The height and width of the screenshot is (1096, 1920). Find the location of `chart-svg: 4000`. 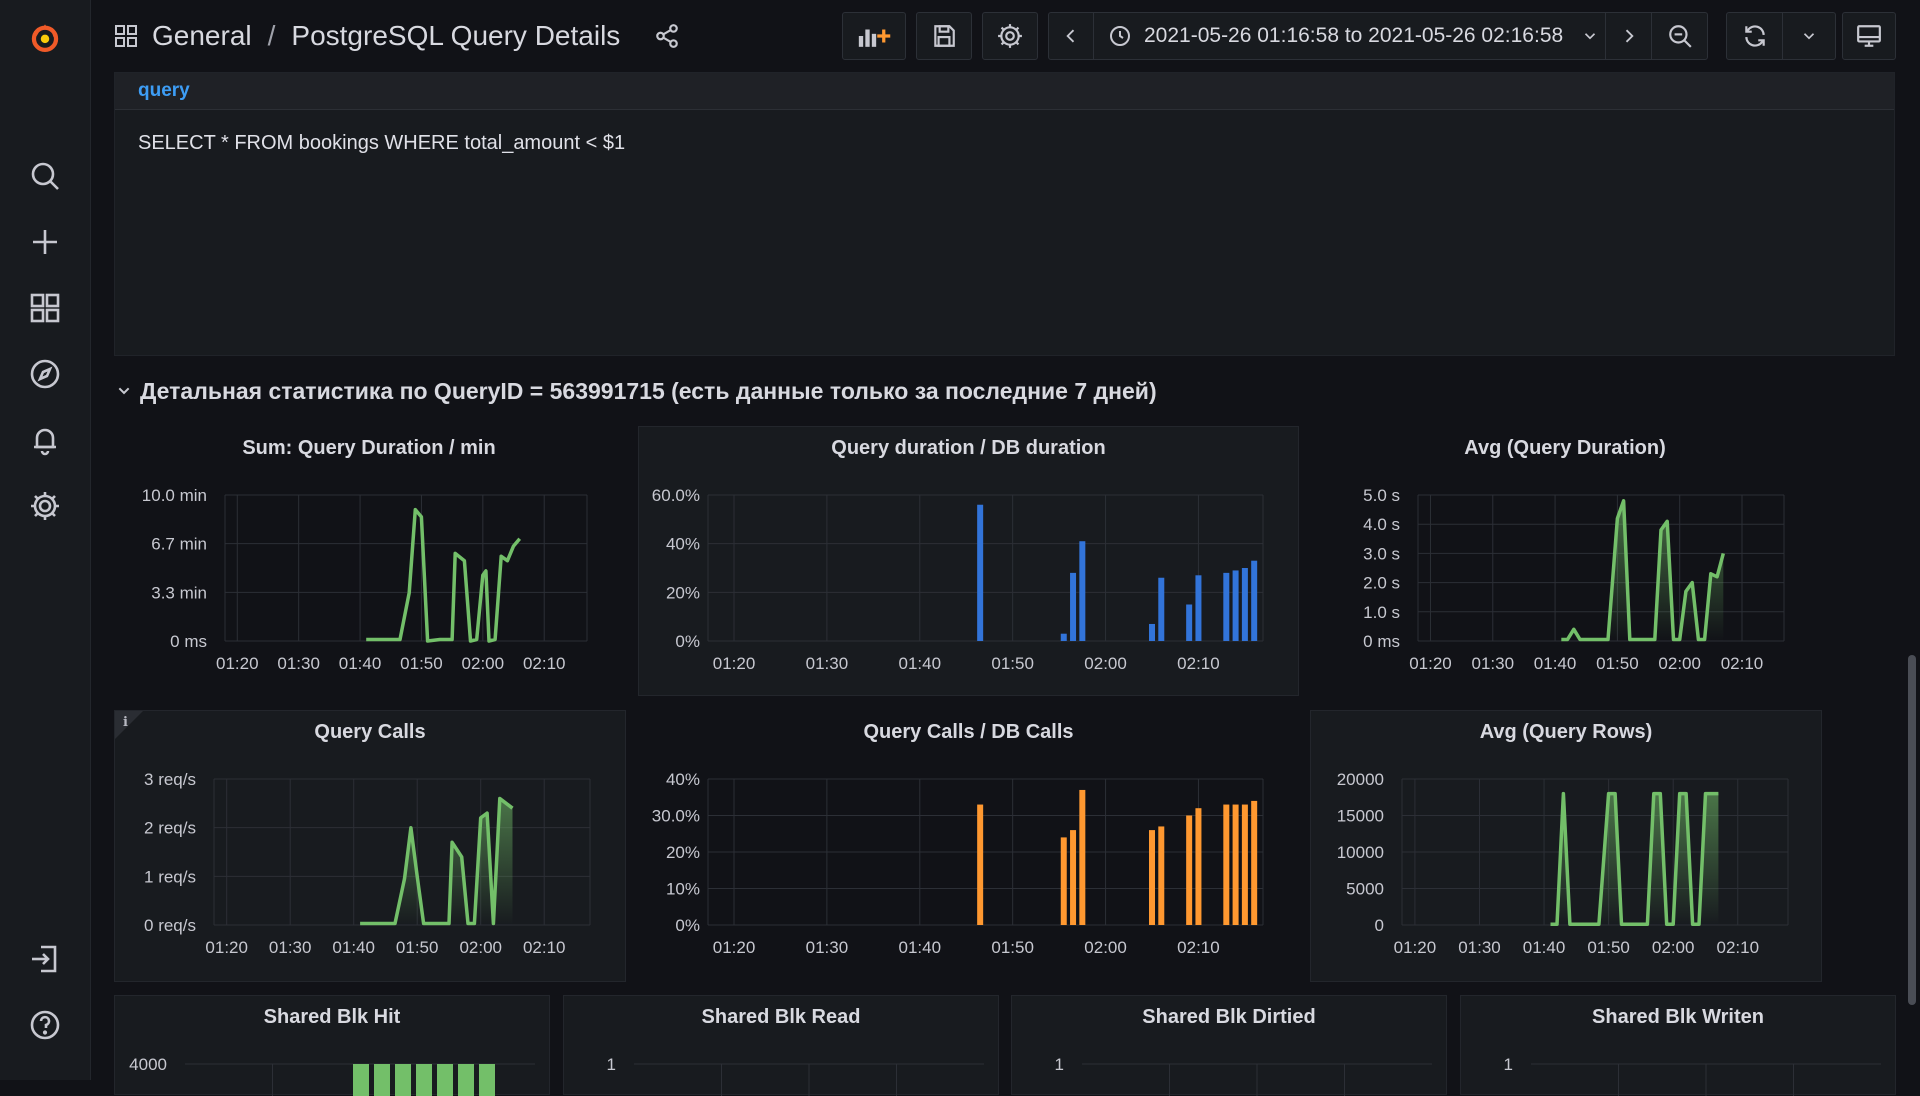

chart-svg: 4000 is located at coordinates (332, 1075).